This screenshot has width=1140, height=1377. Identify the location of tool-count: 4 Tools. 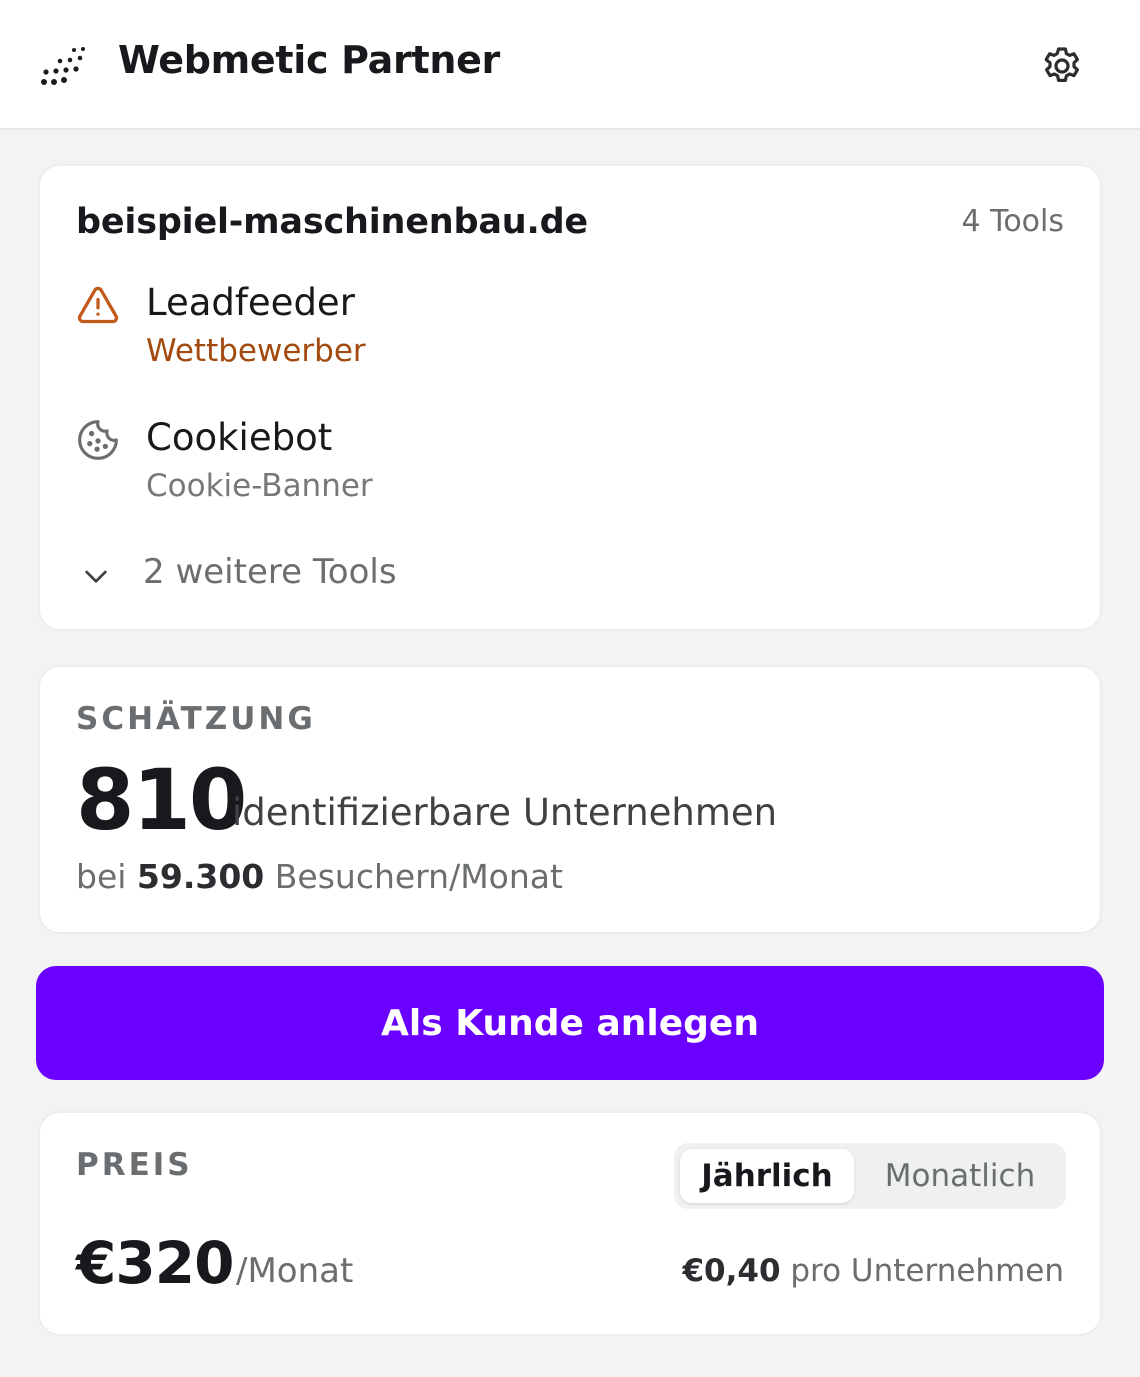
(1012, 221).